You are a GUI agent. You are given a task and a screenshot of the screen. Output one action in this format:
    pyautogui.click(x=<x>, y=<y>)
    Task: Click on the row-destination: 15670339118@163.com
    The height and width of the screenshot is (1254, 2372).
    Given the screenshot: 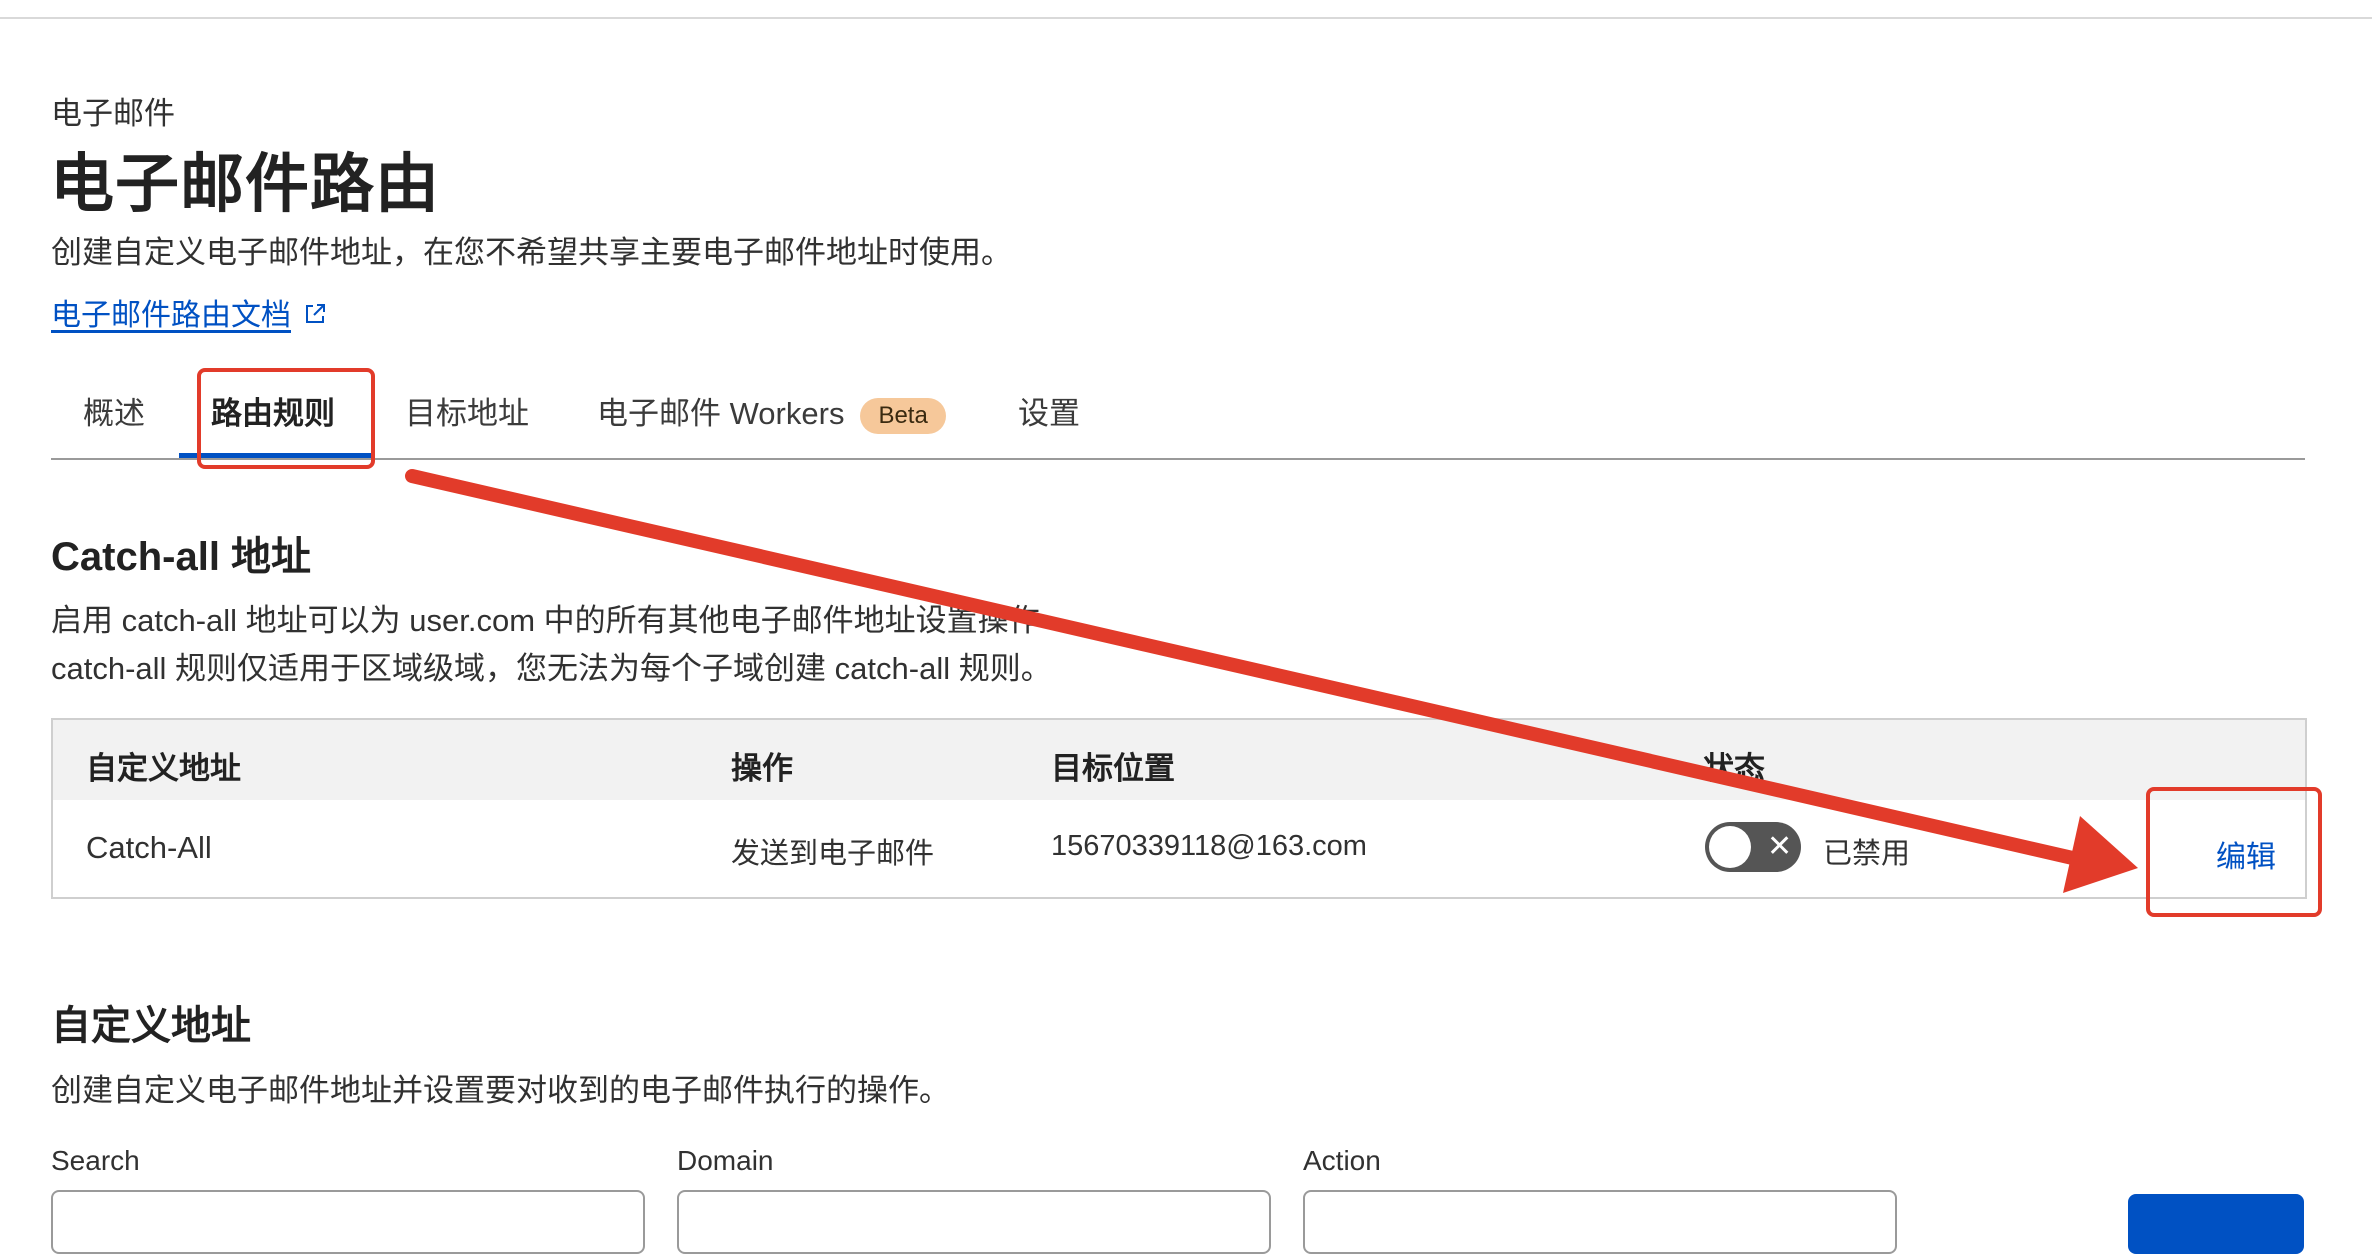 What is the action you would take?
    pyautogui.click(x=1209, y=846)
    